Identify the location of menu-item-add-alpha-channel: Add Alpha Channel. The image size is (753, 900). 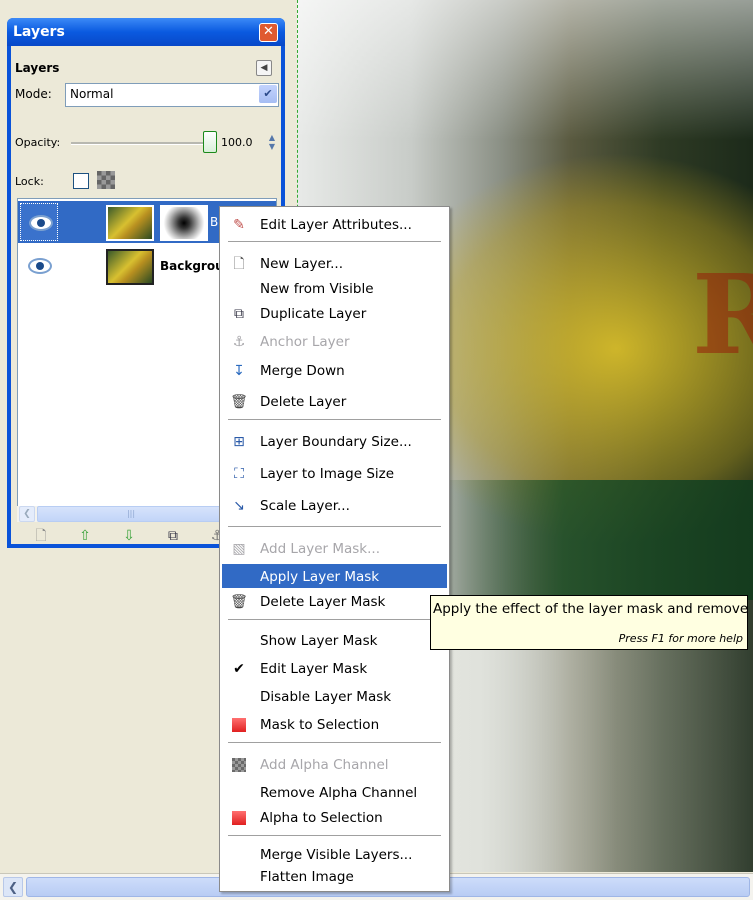
(334, 764).